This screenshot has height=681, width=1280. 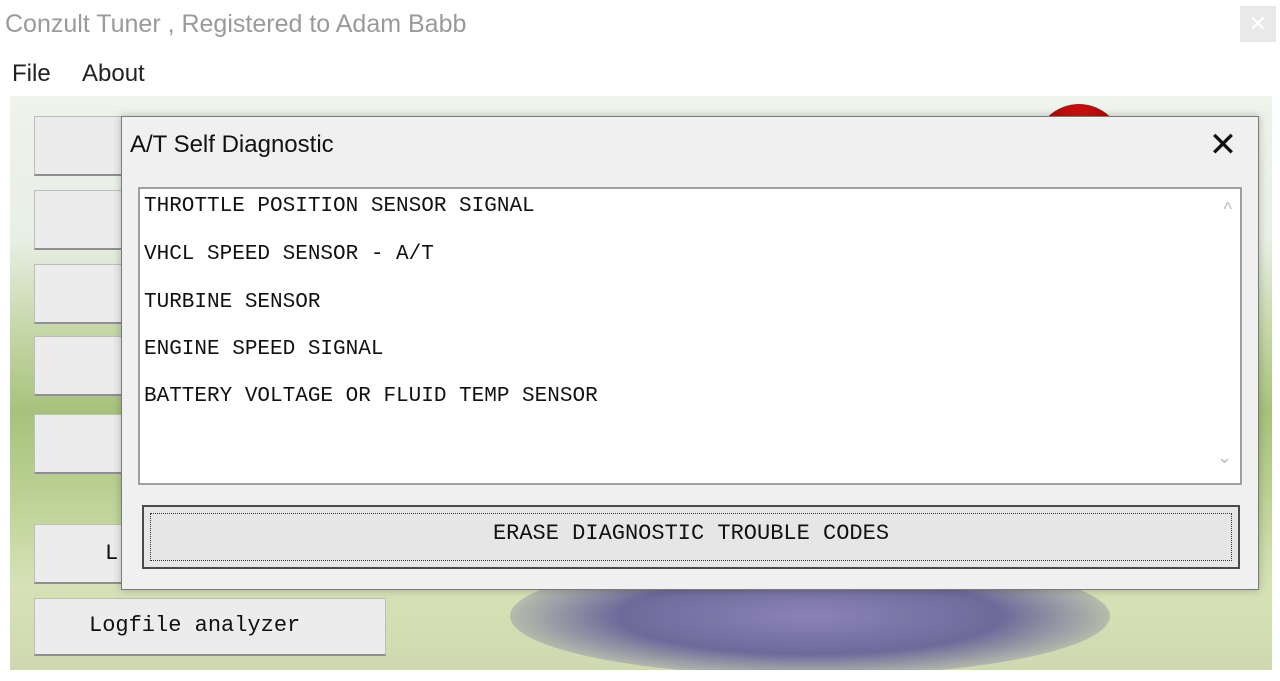 What do you see at coordinates (691, 533) in the screenshot?
I see `erase-dtc-label: ERASE DIAGNOSTIC TROUBLE CODES` at bounding box center [691, 533].